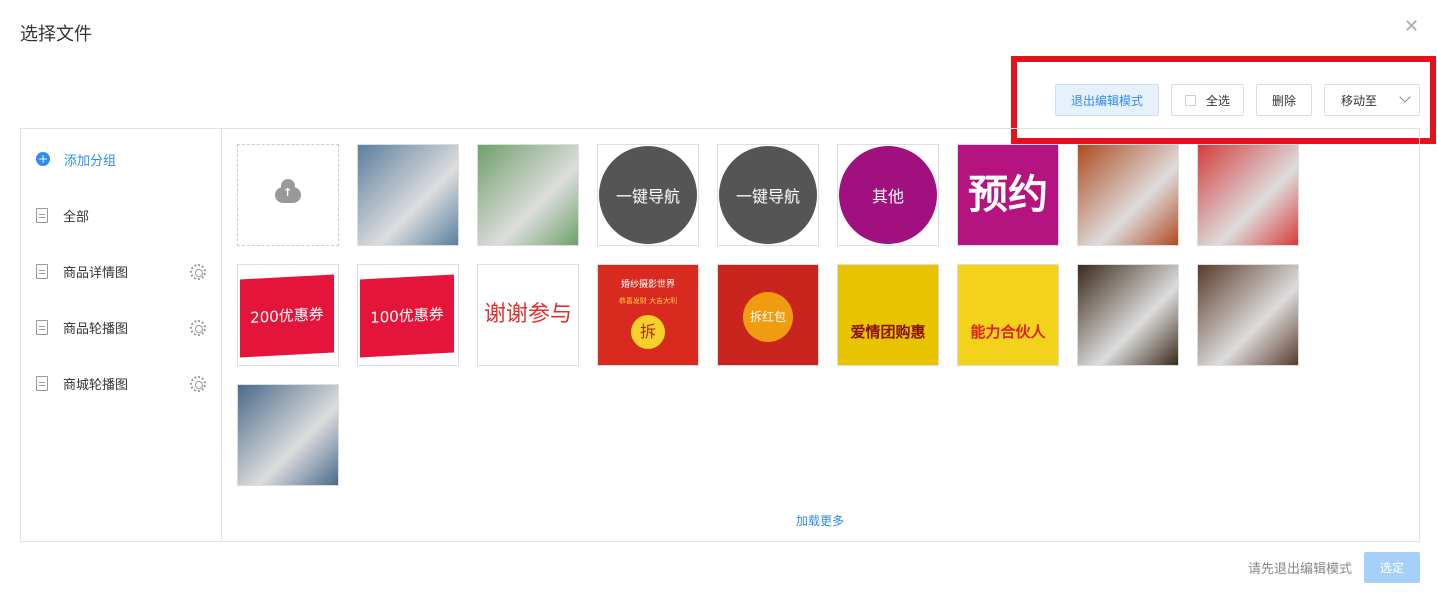 This screenshot has width=1437, height=615. I want to click on tile-text: 200优惠券, so click(287, 316).